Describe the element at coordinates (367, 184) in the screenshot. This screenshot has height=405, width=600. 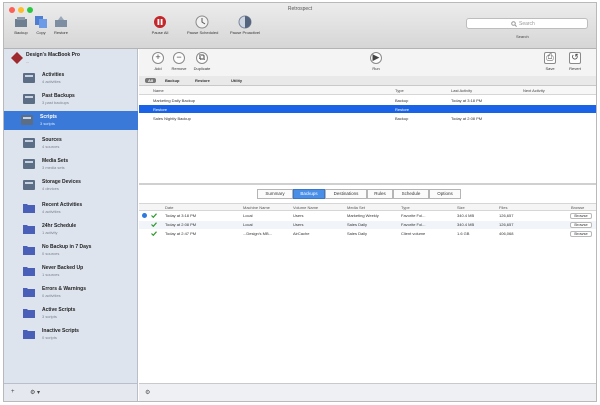
I see `pane-splitter` at that location.